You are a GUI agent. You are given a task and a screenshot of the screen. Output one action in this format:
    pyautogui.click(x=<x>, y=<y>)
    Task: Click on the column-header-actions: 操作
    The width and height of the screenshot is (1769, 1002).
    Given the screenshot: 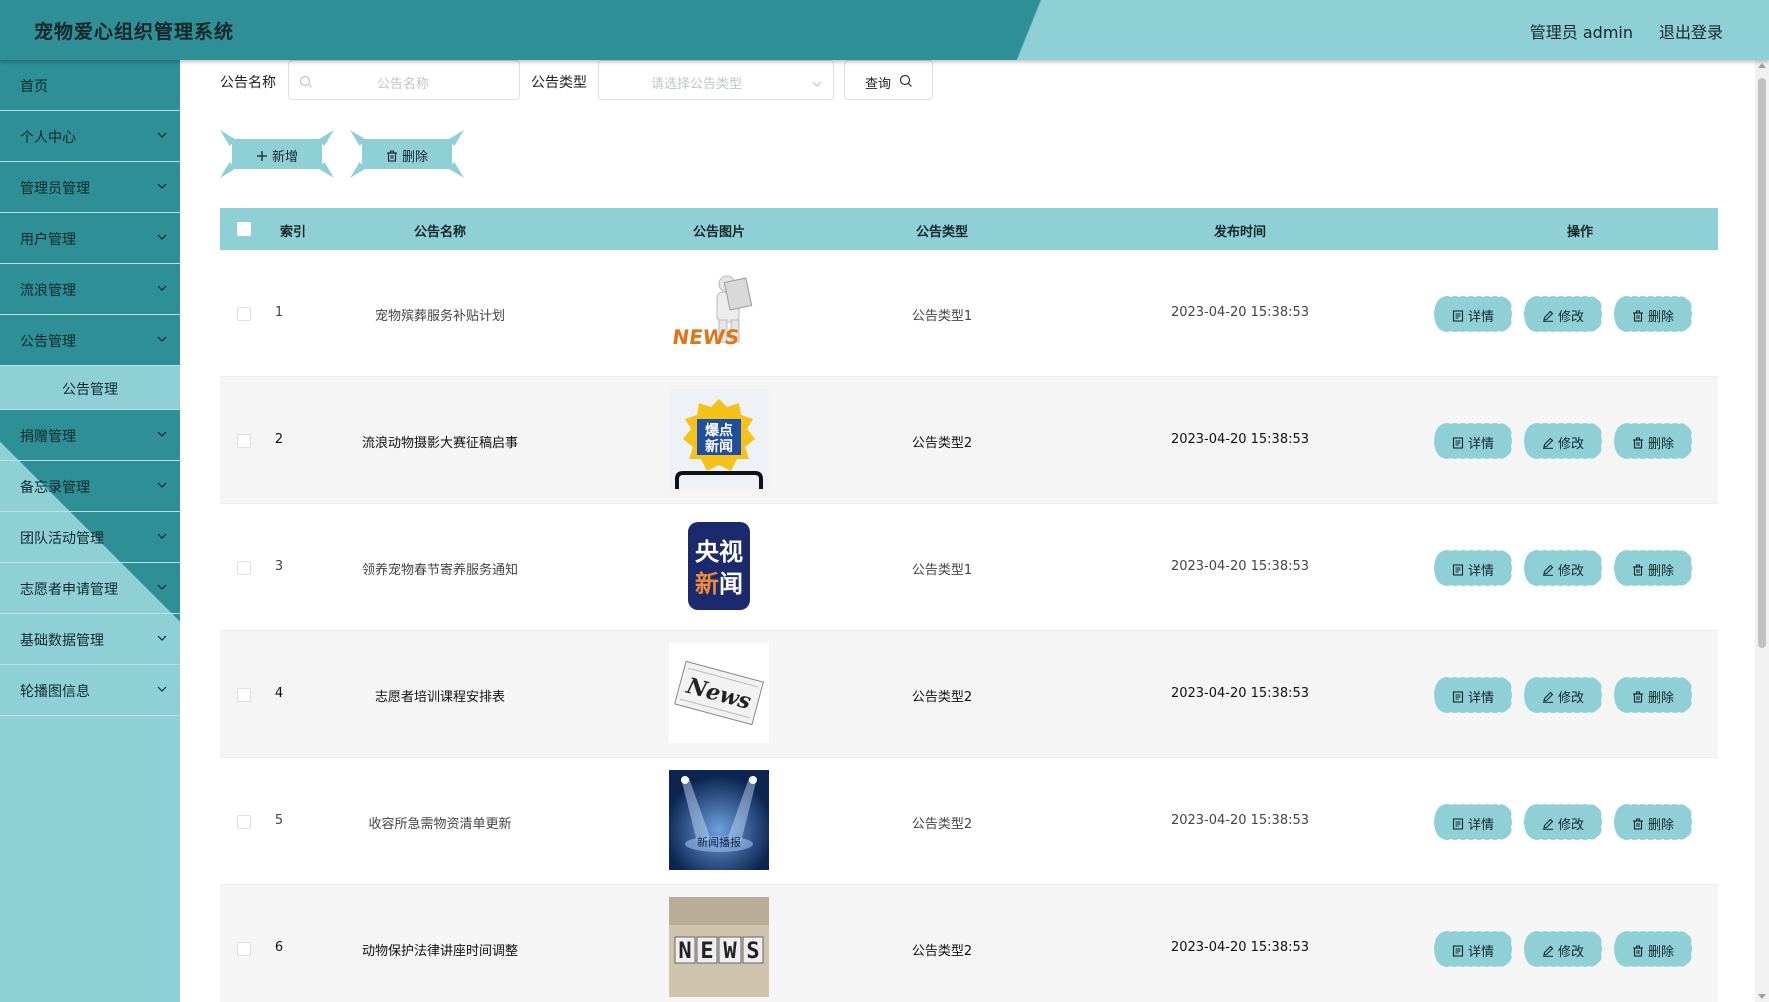 What is the action you would take?
    pyautogui.click(x=1579, y=232)
    